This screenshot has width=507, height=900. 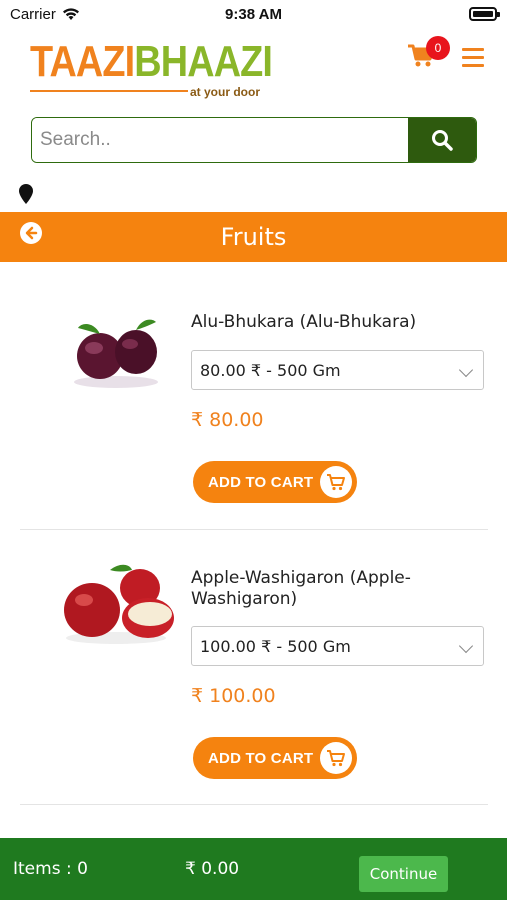 What do you see at coordinates (275, 646) in the screenshot?
I see `variant-selected-value: 100.00 ₹ - 500 Gm` at bounding box center [275, 646].